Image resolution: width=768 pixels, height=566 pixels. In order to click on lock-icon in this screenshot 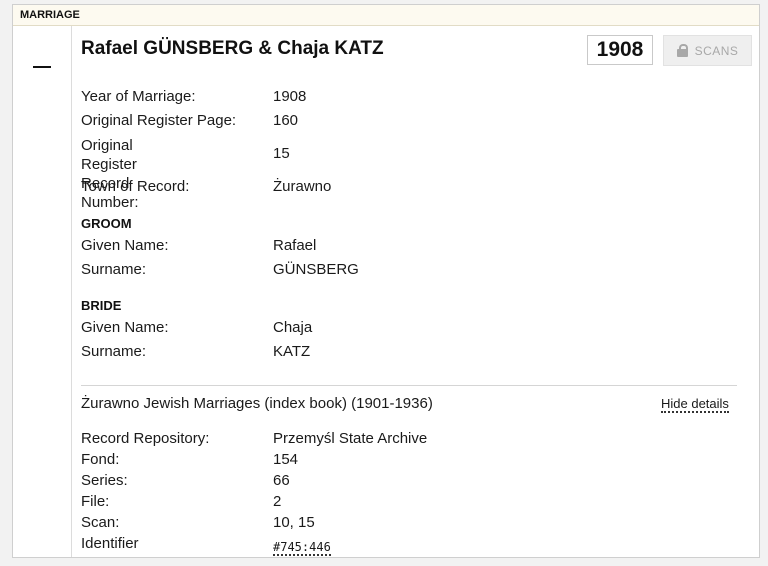, I will do `click(682, 50)`.